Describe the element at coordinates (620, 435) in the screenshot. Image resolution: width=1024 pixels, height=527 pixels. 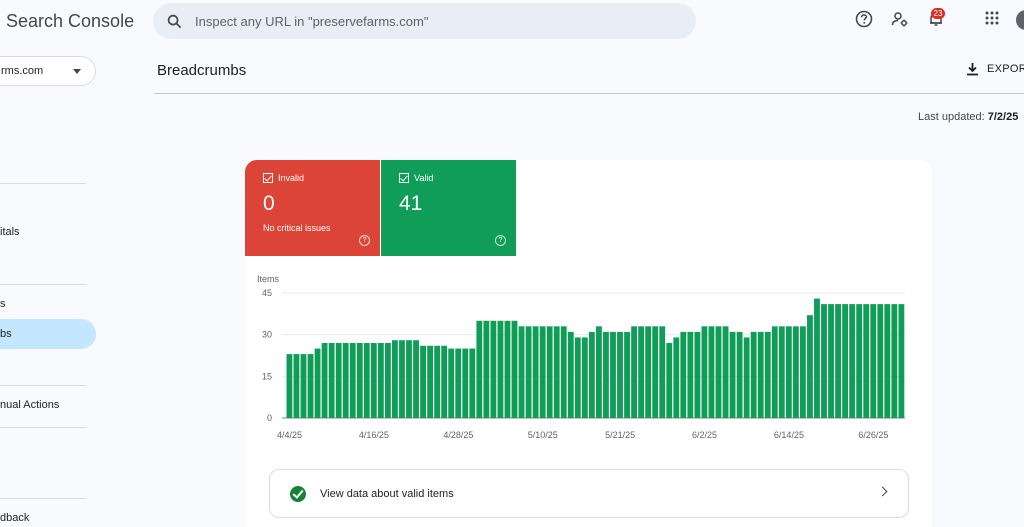
I see `x-tick-label: 5/21/25` at that location.